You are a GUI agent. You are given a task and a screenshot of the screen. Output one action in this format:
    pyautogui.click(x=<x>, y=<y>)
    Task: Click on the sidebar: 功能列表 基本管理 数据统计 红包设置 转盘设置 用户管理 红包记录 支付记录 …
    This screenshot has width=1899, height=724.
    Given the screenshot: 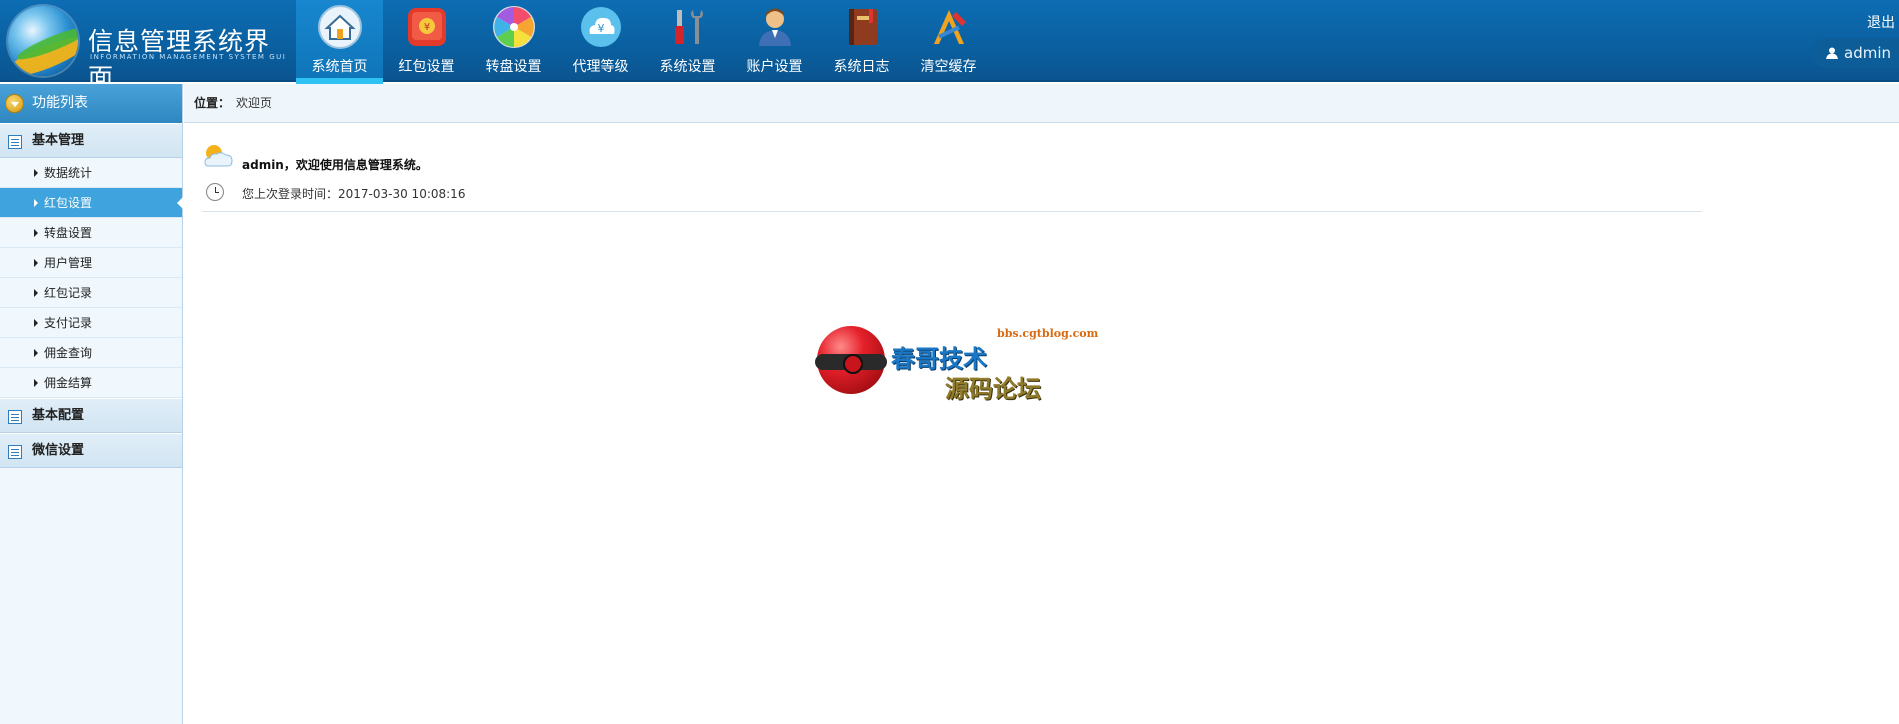 What is the action you would take?
    pyautogui.click(x=91, y=404)
    